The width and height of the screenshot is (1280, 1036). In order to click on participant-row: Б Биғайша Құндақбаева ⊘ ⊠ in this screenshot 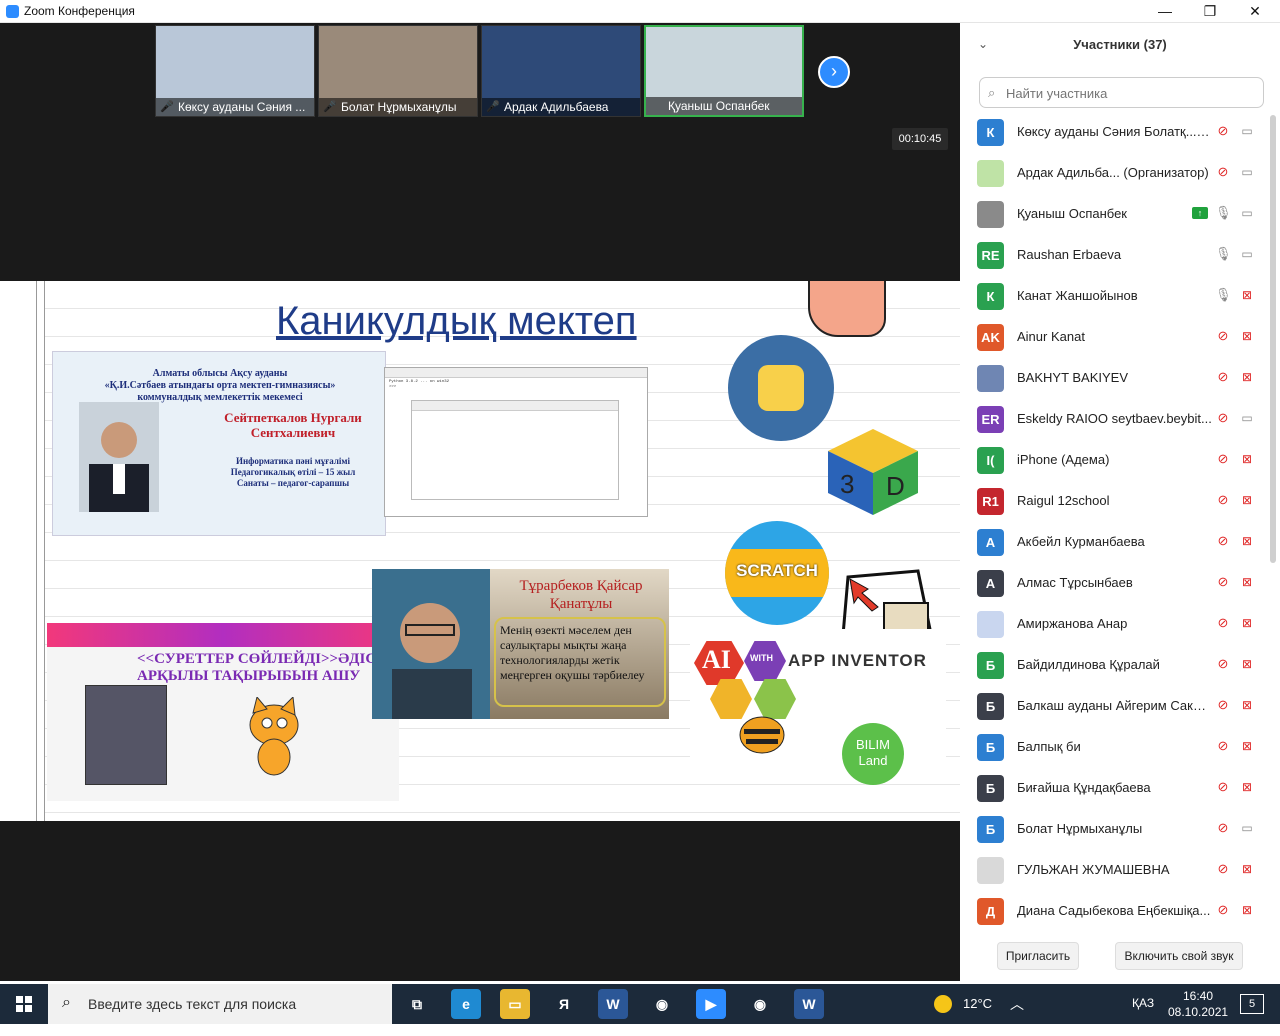, I will do `click(1115, 787)`.